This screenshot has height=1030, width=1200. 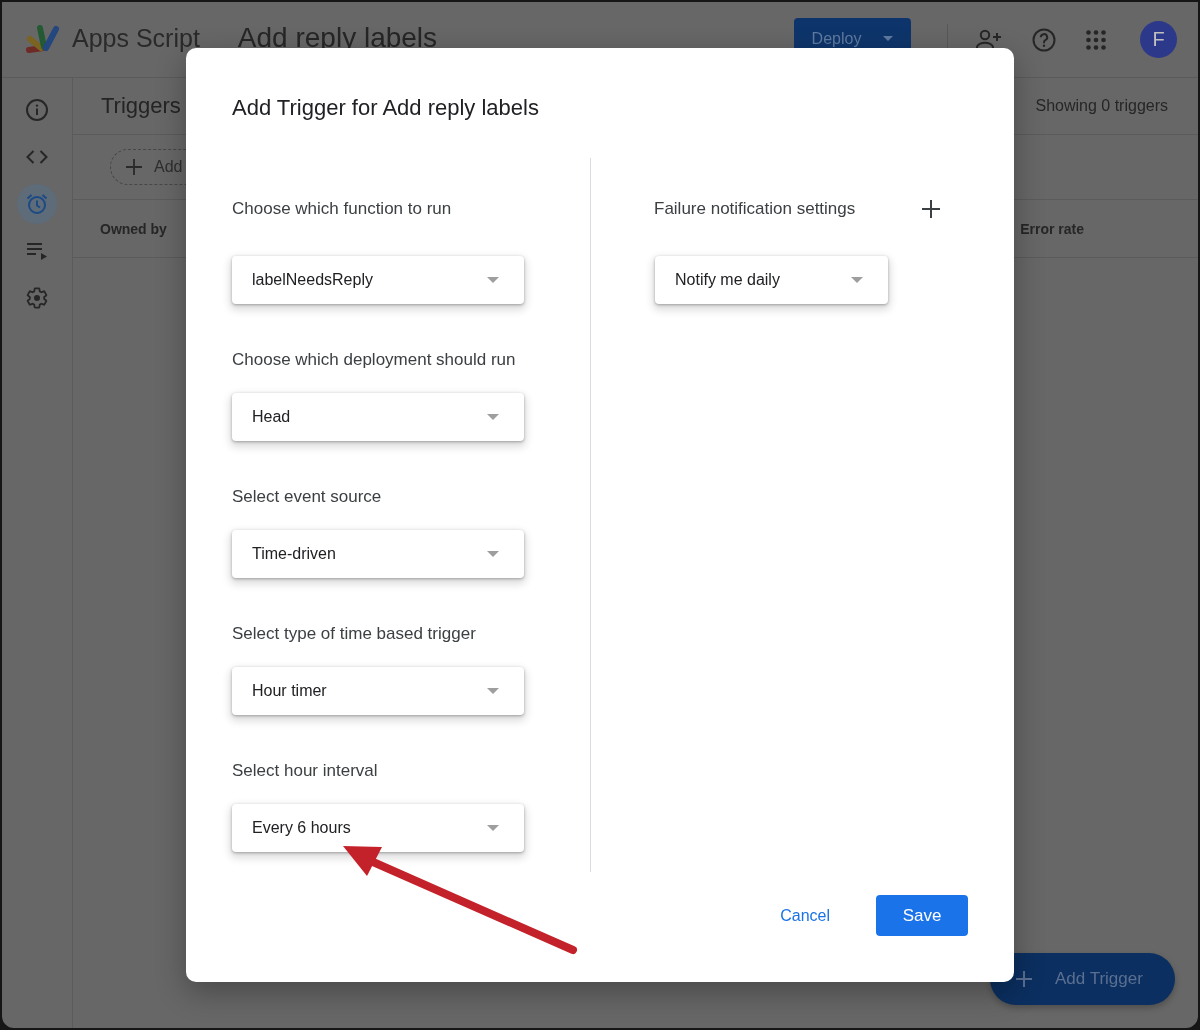 I want to click on field-label: Select event source, so click(x=307, y=497).